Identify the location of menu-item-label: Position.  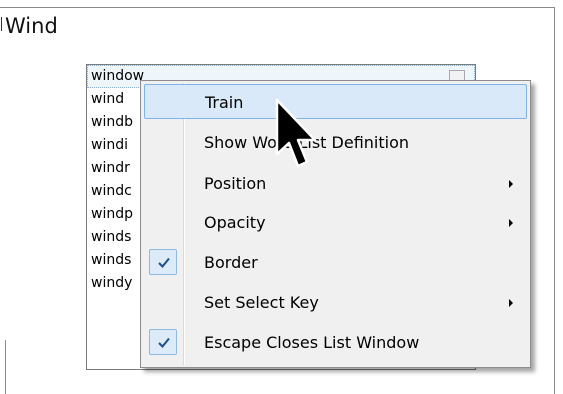
(235, 183).